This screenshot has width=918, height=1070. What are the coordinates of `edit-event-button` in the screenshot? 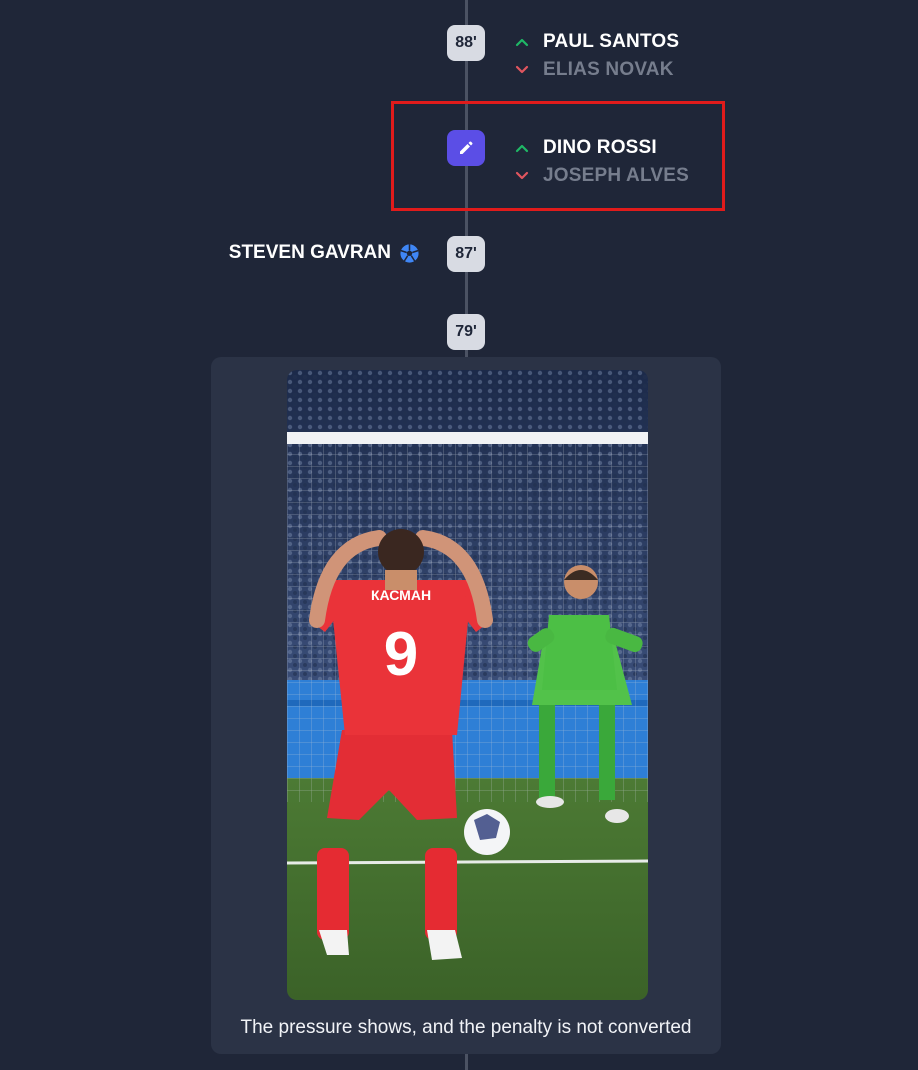 It's located at (466, 148).